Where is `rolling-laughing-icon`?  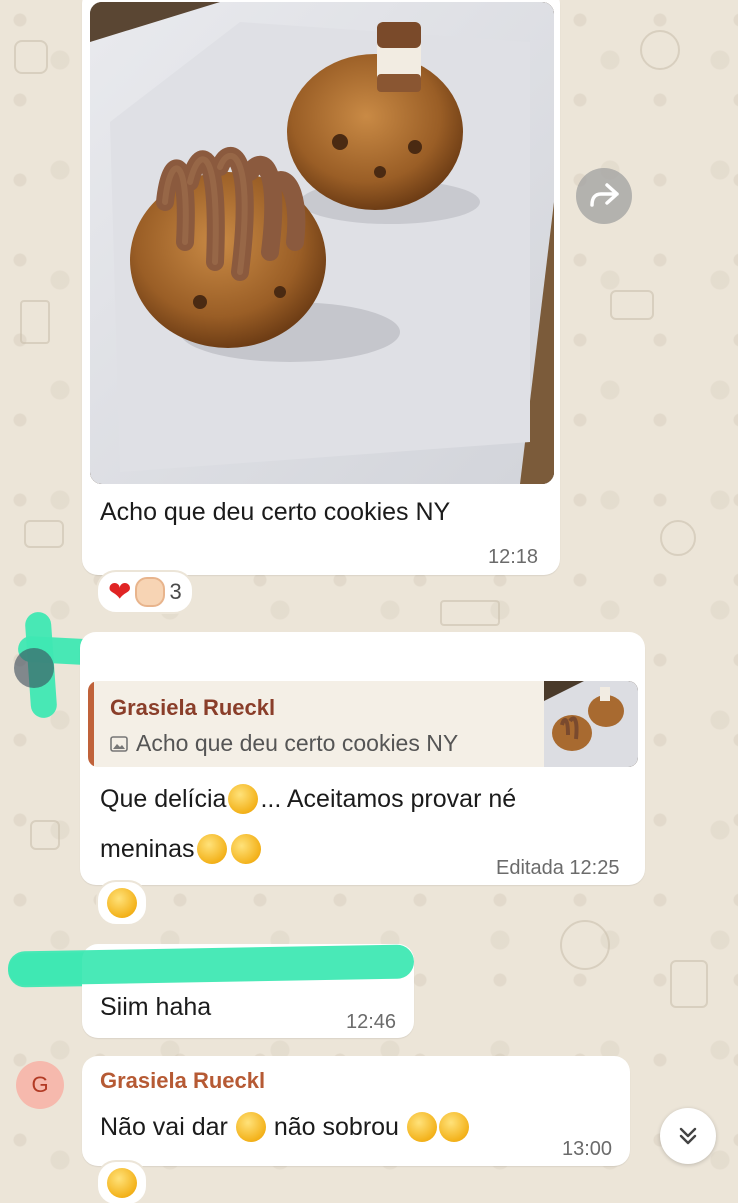
rolling-laughing-icon is located at coordinates (245, 849).